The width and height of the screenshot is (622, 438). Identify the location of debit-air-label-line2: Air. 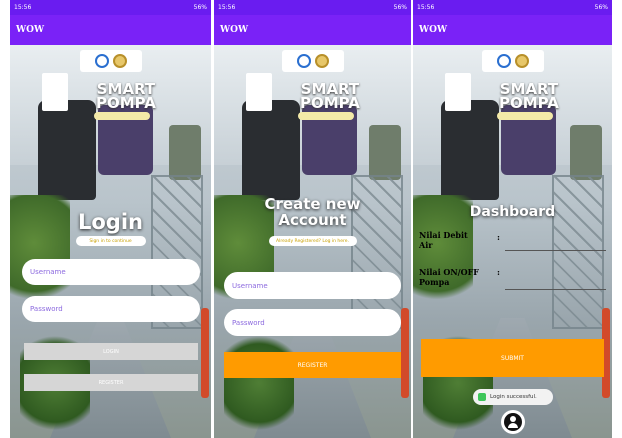
(426, 245).